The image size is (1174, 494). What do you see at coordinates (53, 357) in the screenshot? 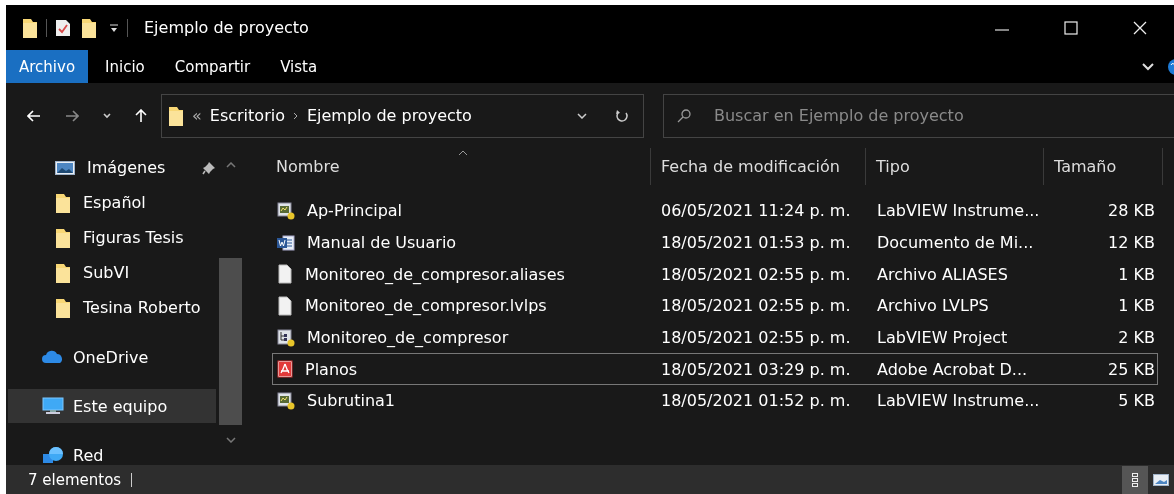
I see `cloud-icon` at bounding box center [53, 357].